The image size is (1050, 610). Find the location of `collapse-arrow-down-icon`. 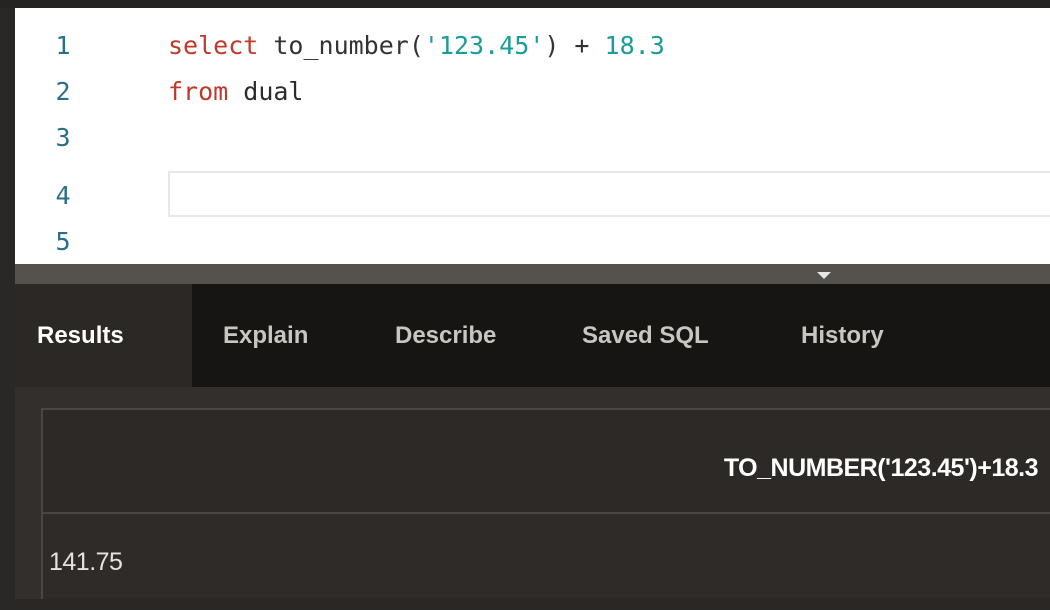

collapse-arrow-down-icon is located at coordinates (824, 275).